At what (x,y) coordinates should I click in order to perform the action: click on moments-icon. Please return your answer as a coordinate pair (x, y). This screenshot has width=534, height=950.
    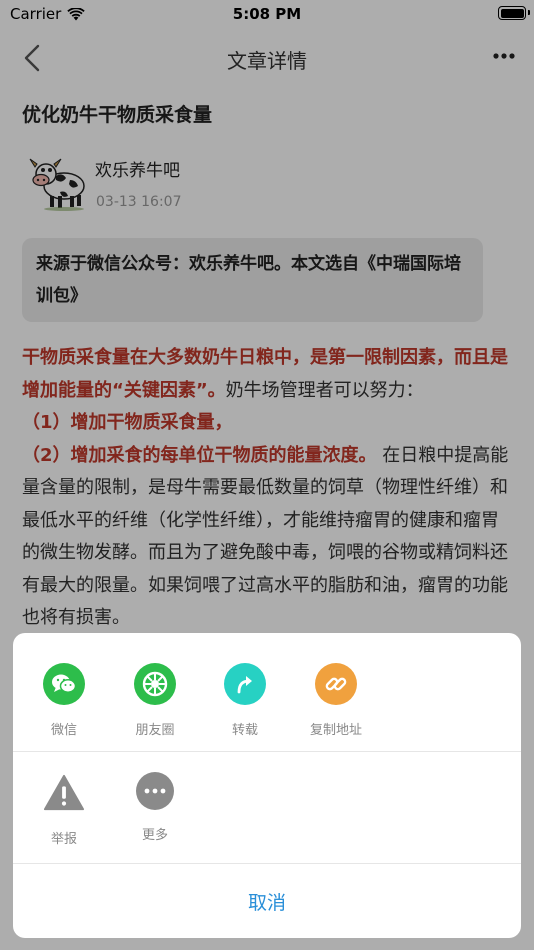
    Looking at the image, I should click on (155, 684).